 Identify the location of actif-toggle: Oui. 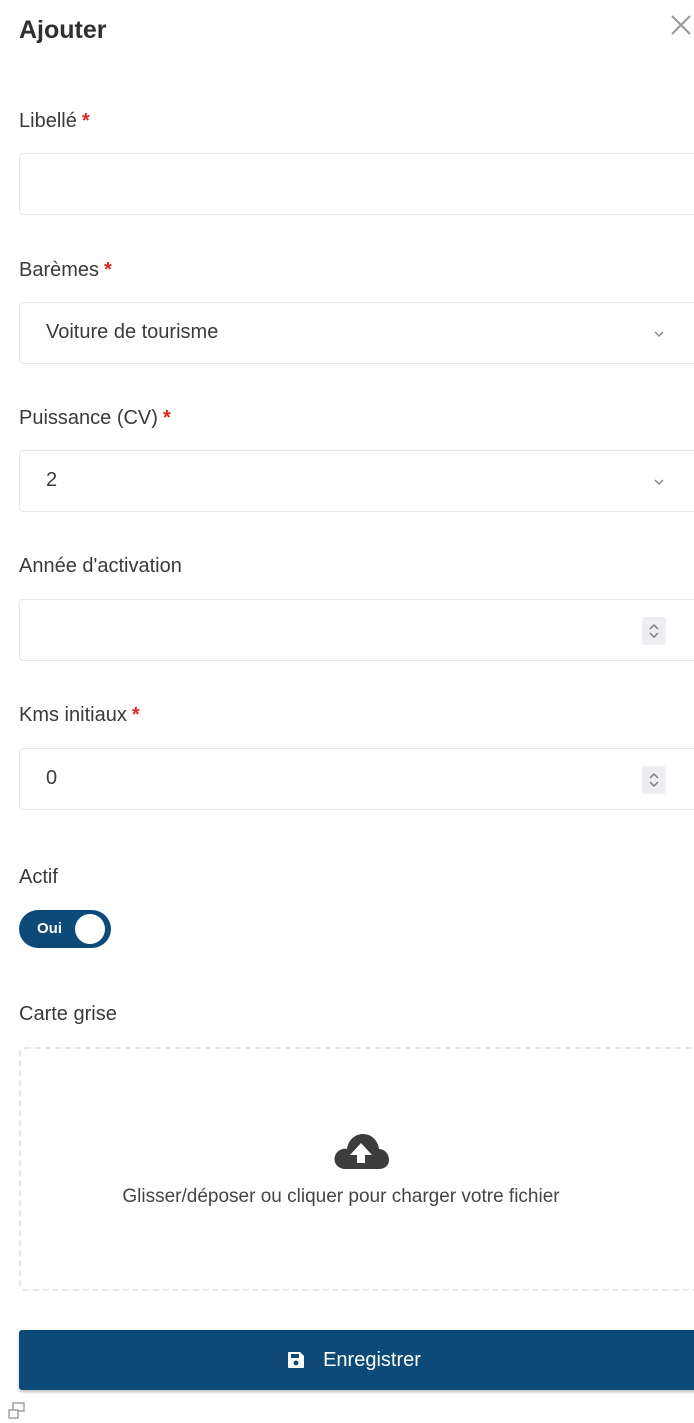
(65, 929).